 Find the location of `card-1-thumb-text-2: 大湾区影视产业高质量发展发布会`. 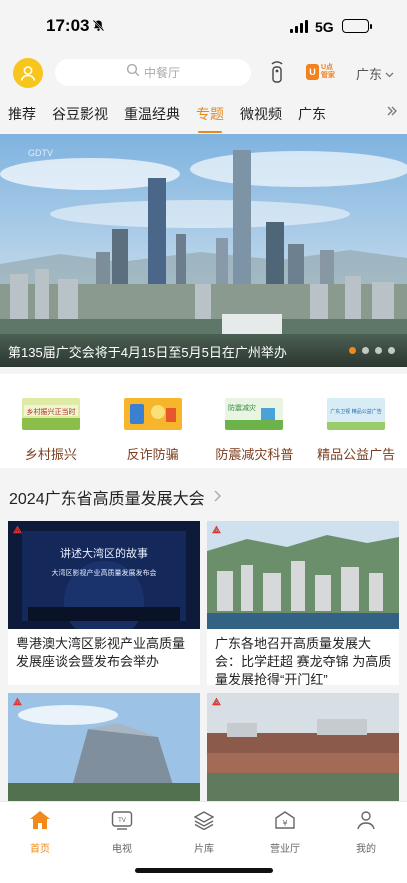

card-1-thumb-text-2: 大湾区影视产业高质量发展发布会 is located at coordinates (104, 572).